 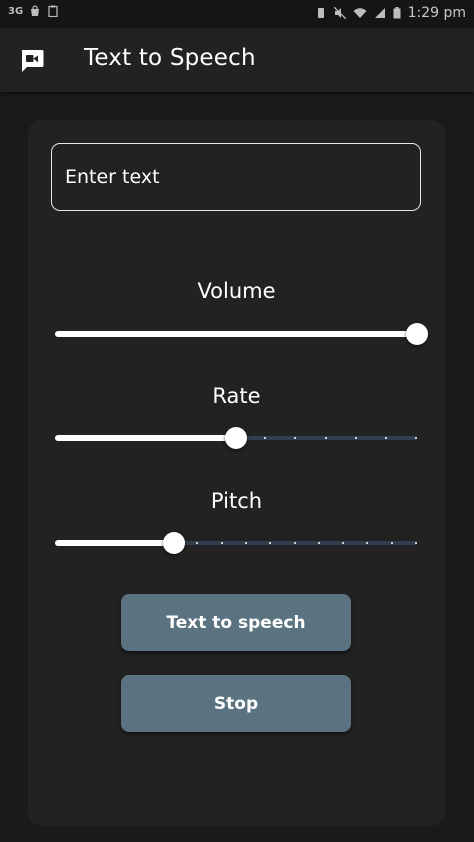 I want to click on pitch-label: Pitch, so click(x=236, y=501).